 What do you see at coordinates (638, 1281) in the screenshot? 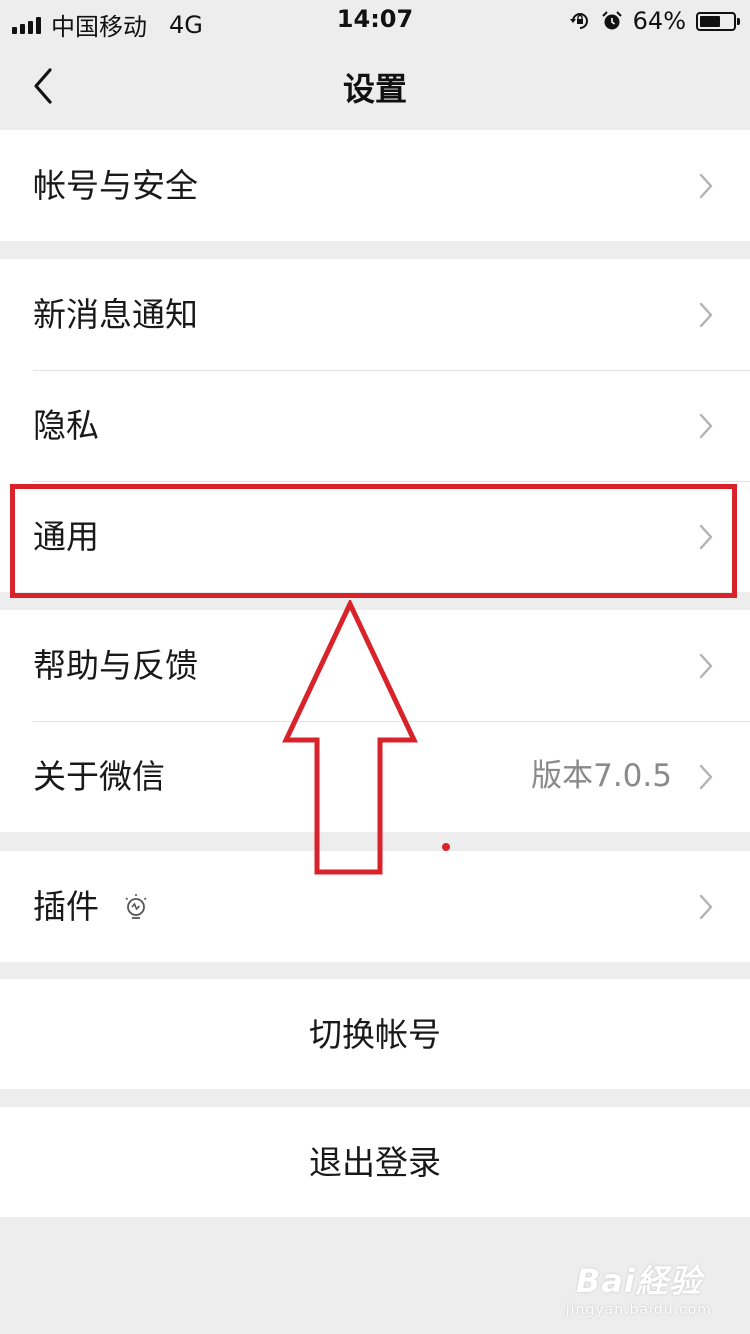
I see `watermark-logo: Bai経验` at bounding box center [638, 1281].